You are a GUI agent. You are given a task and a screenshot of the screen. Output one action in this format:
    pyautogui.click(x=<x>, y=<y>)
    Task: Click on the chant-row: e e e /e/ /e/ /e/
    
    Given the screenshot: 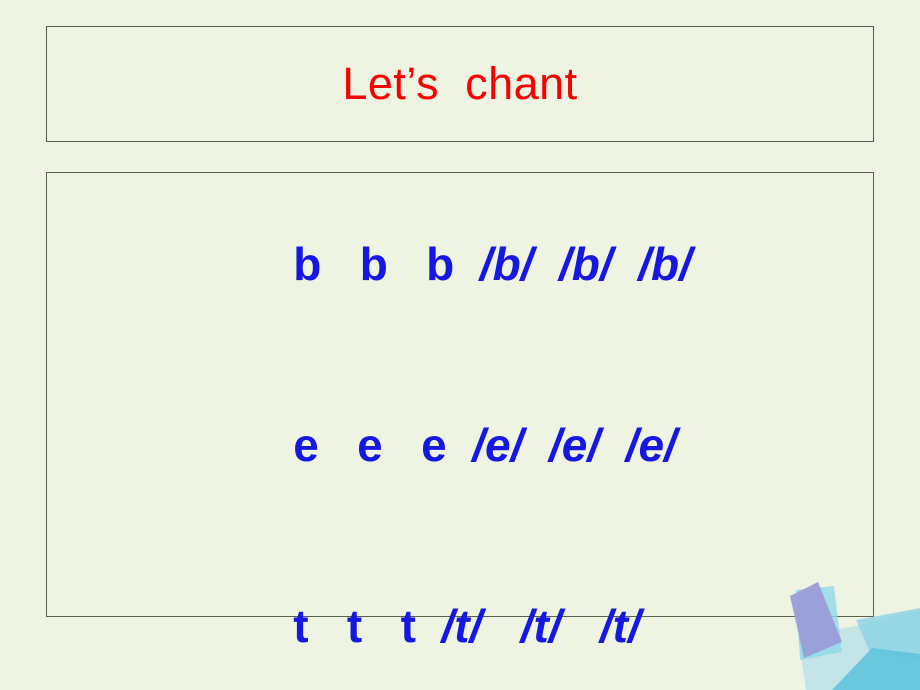 What is the action you would take?
    pyautogui.click(x=532, y=445)
    